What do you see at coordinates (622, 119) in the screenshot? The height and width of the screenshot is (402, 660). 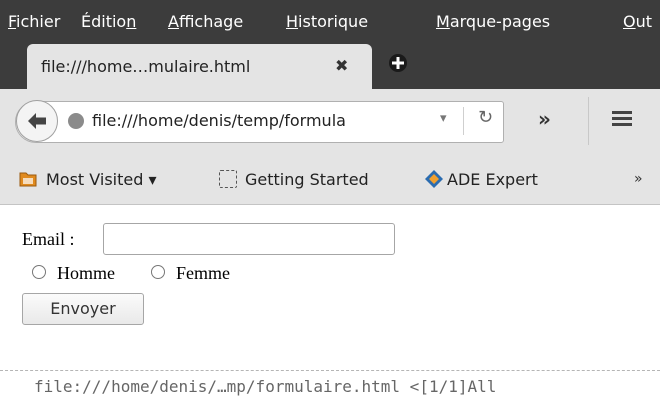 I see `hamburger-menu-icon` at bounding box center [622, 119].